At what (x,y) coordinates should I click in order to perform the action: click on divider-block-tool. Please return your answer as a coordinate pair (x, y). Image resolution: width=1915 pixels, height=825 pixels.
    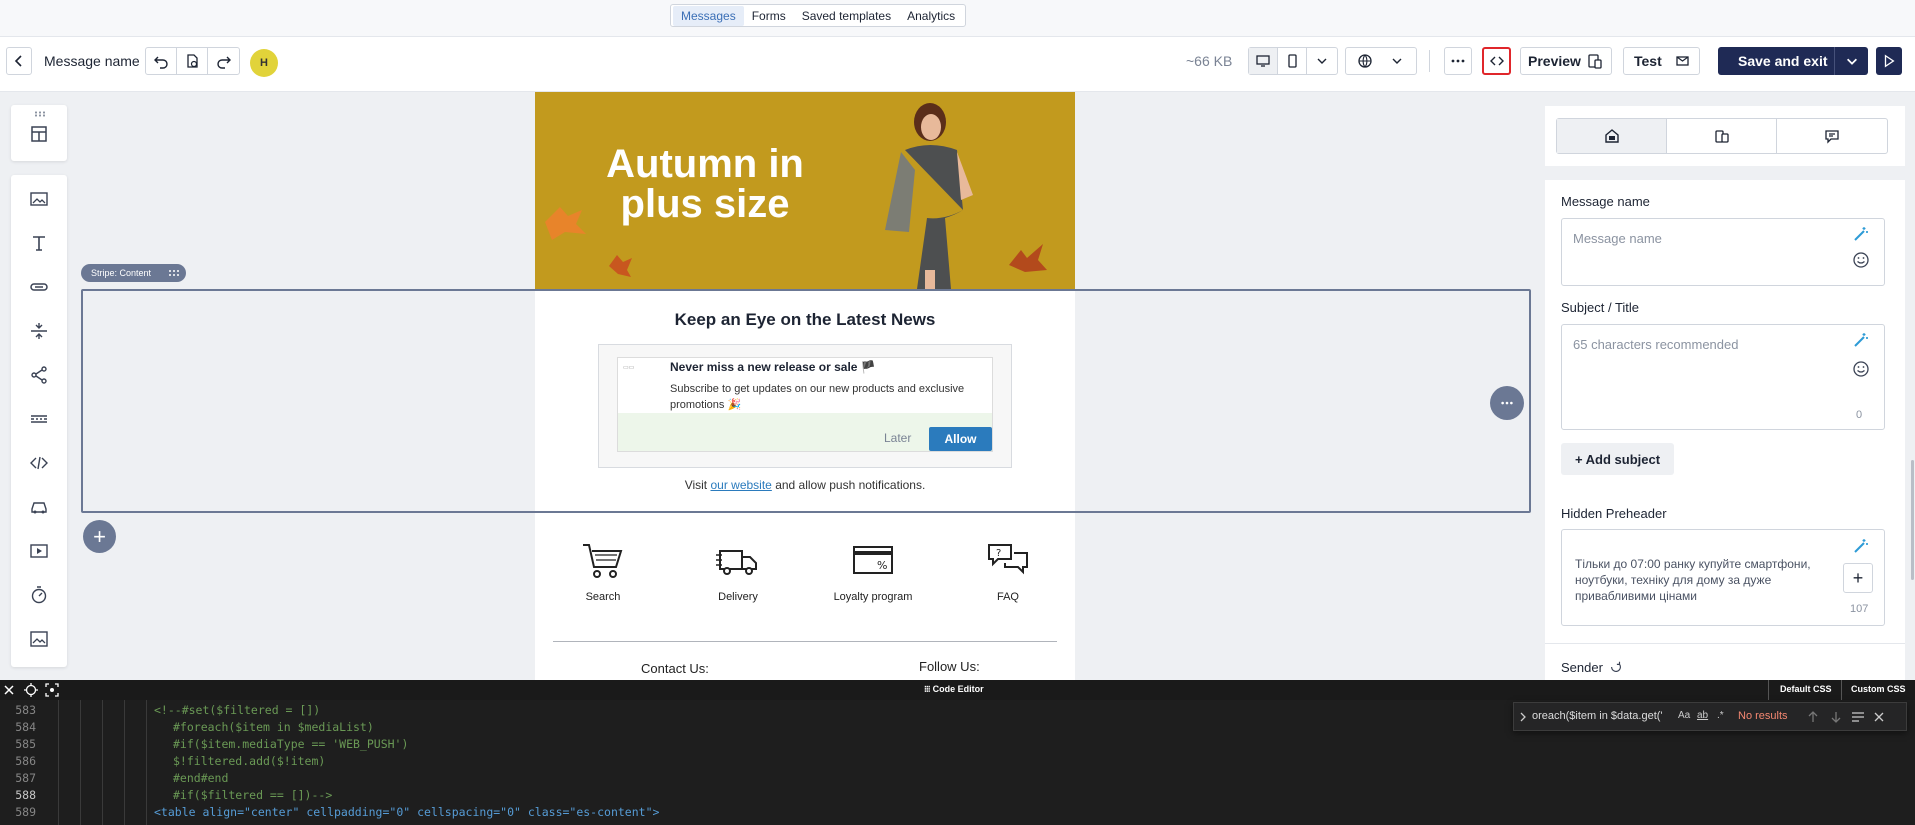
    Looking at the image, I should click on (39, 419).